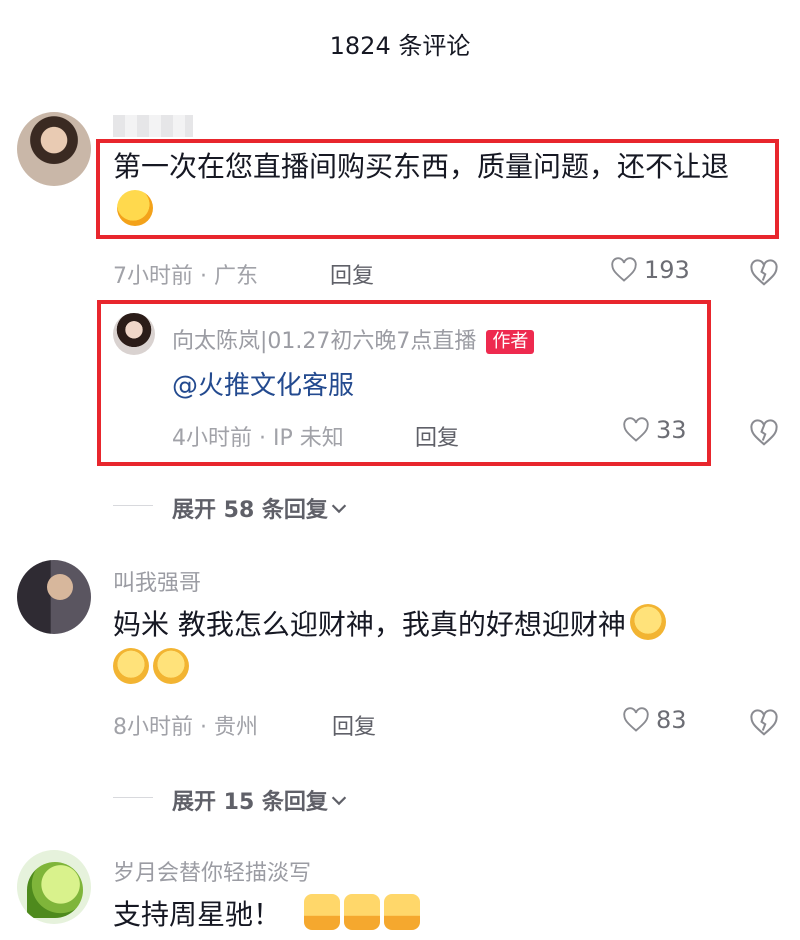  What do you see at coordinates (185, 727) in the screenshot?
I see `comment-time-location: 8小时前 · 贵州` at bounding box center [185, 727].